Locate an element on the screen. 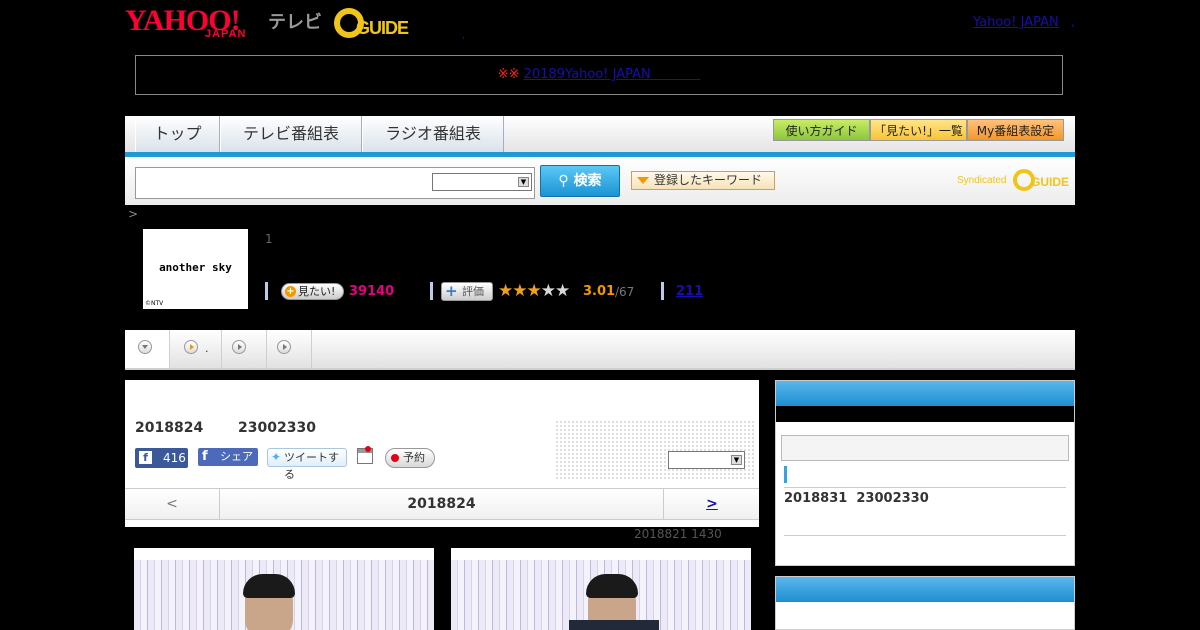  rating-count: /67 is located at coordinates (625, 292).